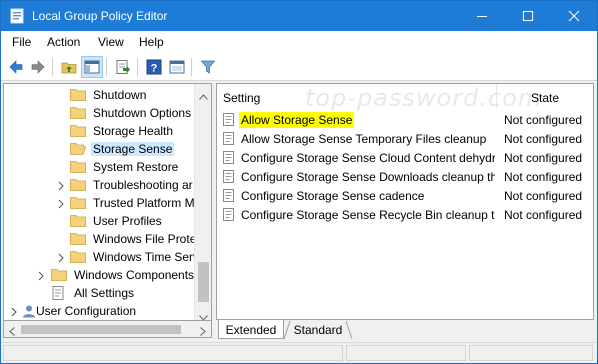  I want to click on scroll-up-icon, so click(203, 94).